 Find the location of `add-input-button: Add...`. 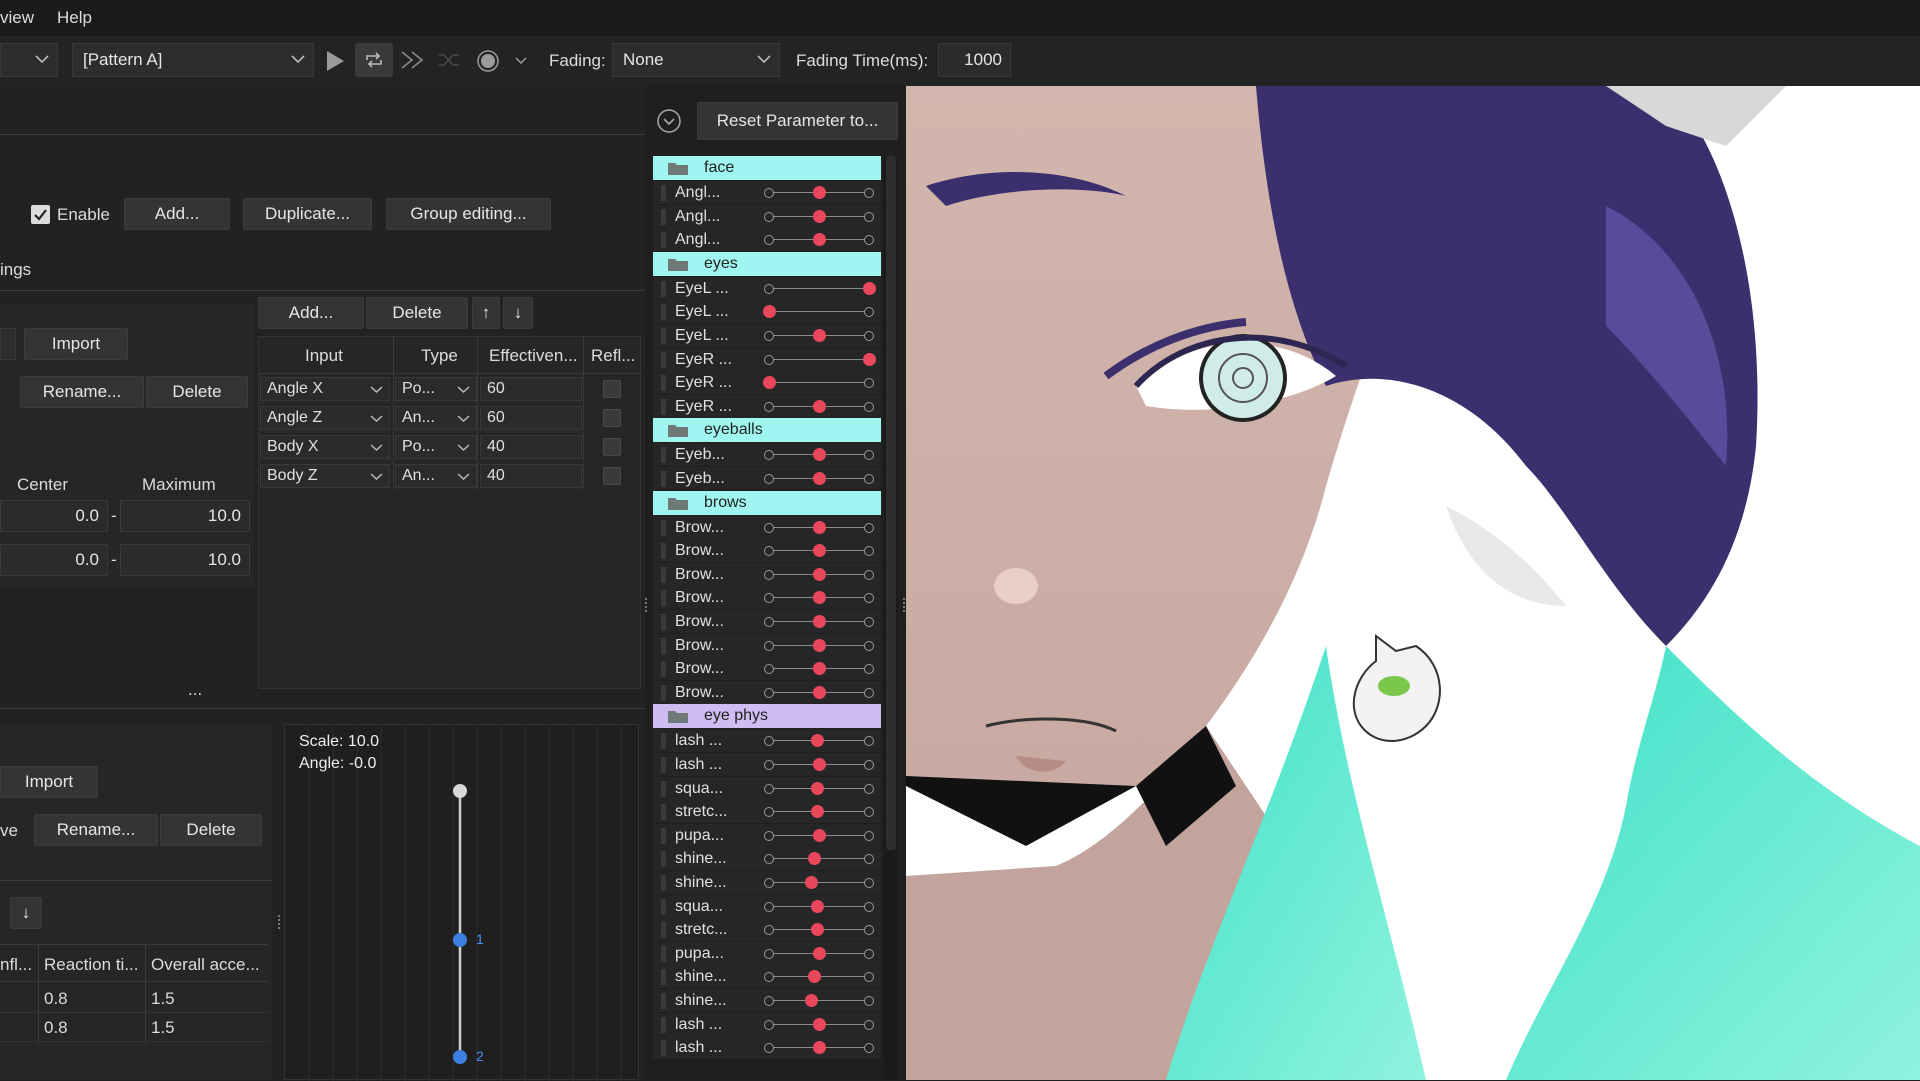

add-input-button: Add... is located at coordinates (311, 313).